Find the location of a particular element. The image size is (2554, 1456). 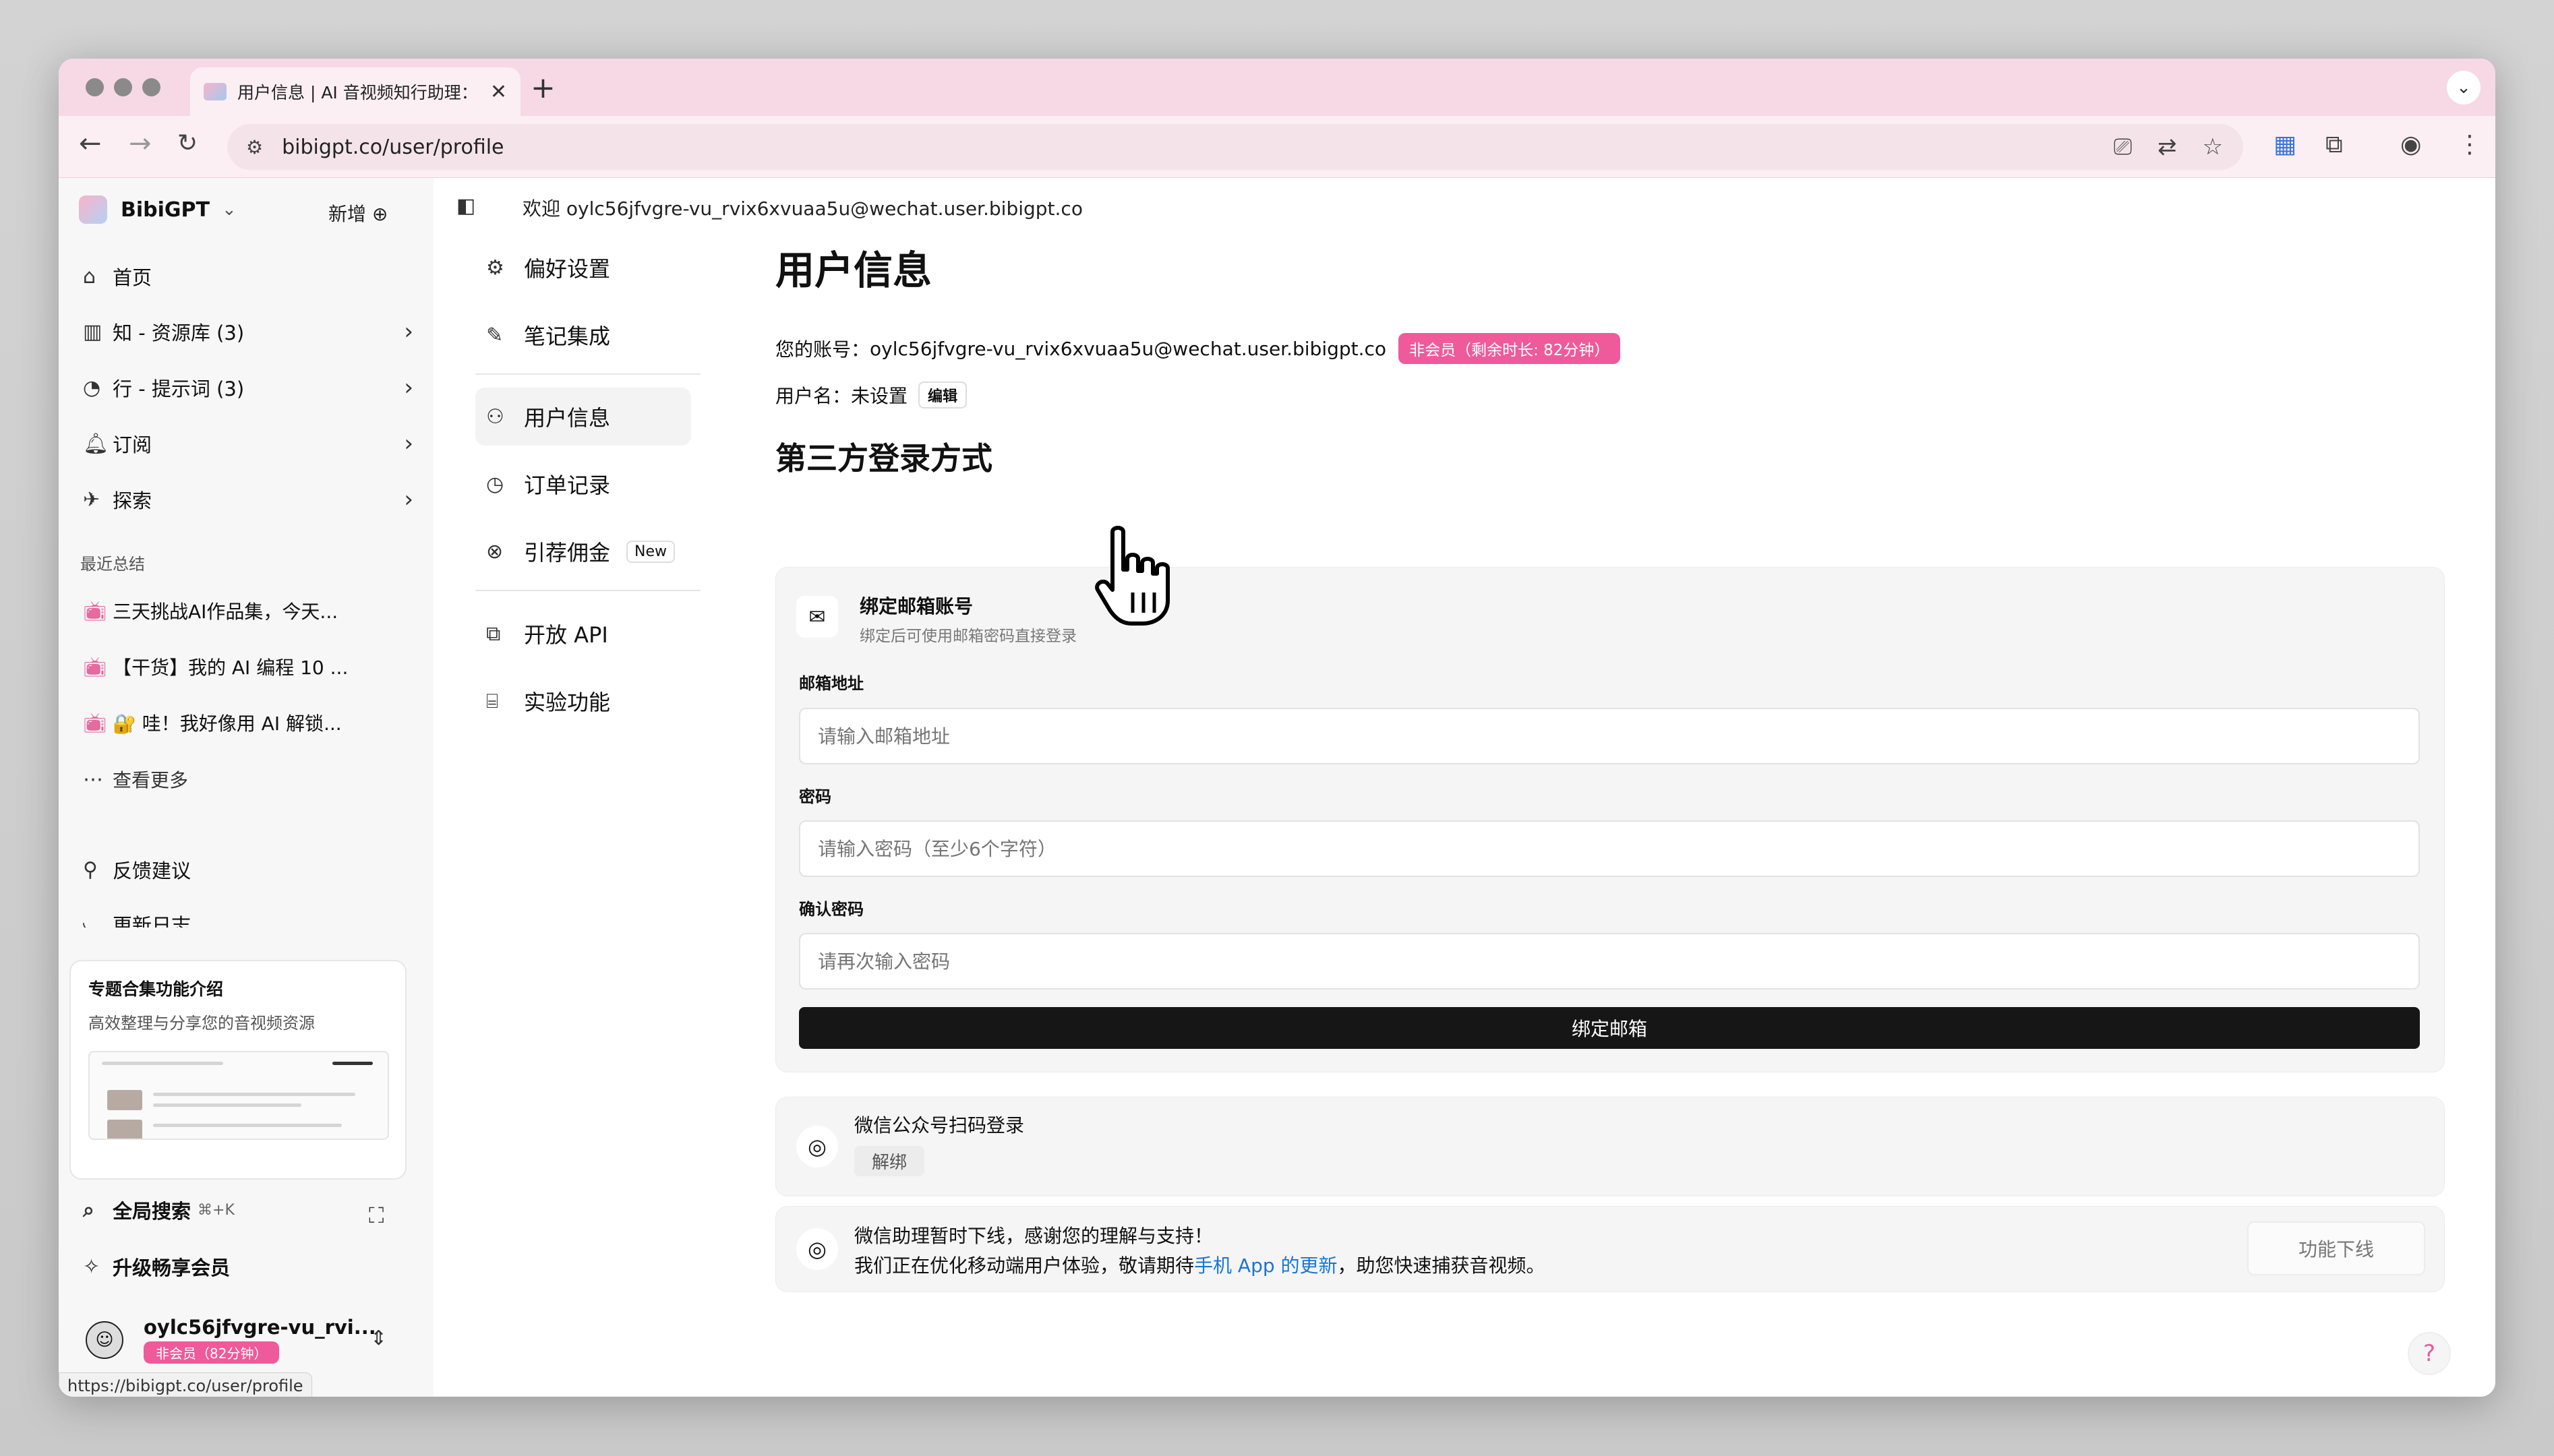

chevron-down-icon: ⌄ is located at coordinates (2463, 88).